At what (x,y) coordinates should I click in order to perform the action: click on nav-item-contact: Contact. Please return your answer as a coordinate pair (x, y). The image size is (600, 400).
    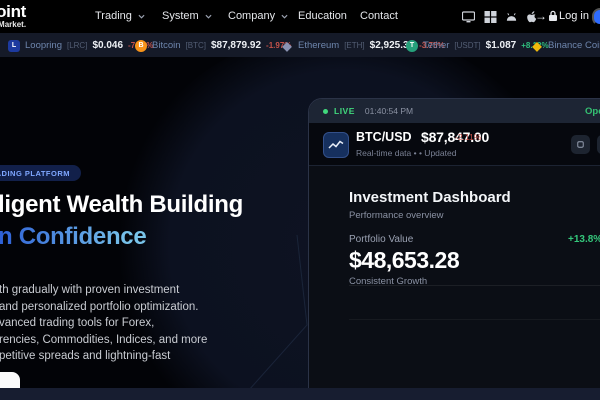
    Looking at the image, I should click on (379, 16).